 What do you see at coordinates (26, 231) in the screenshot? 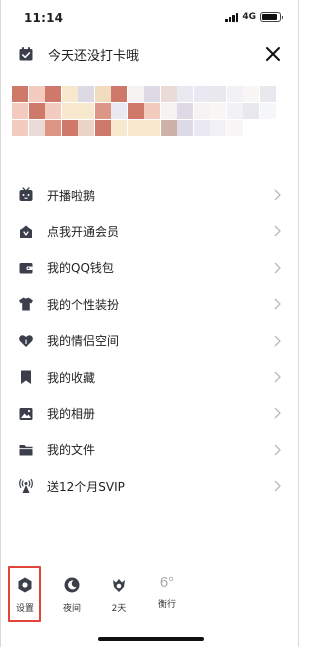
I see `vip-crown-icon` at bounding box center [26, 231].